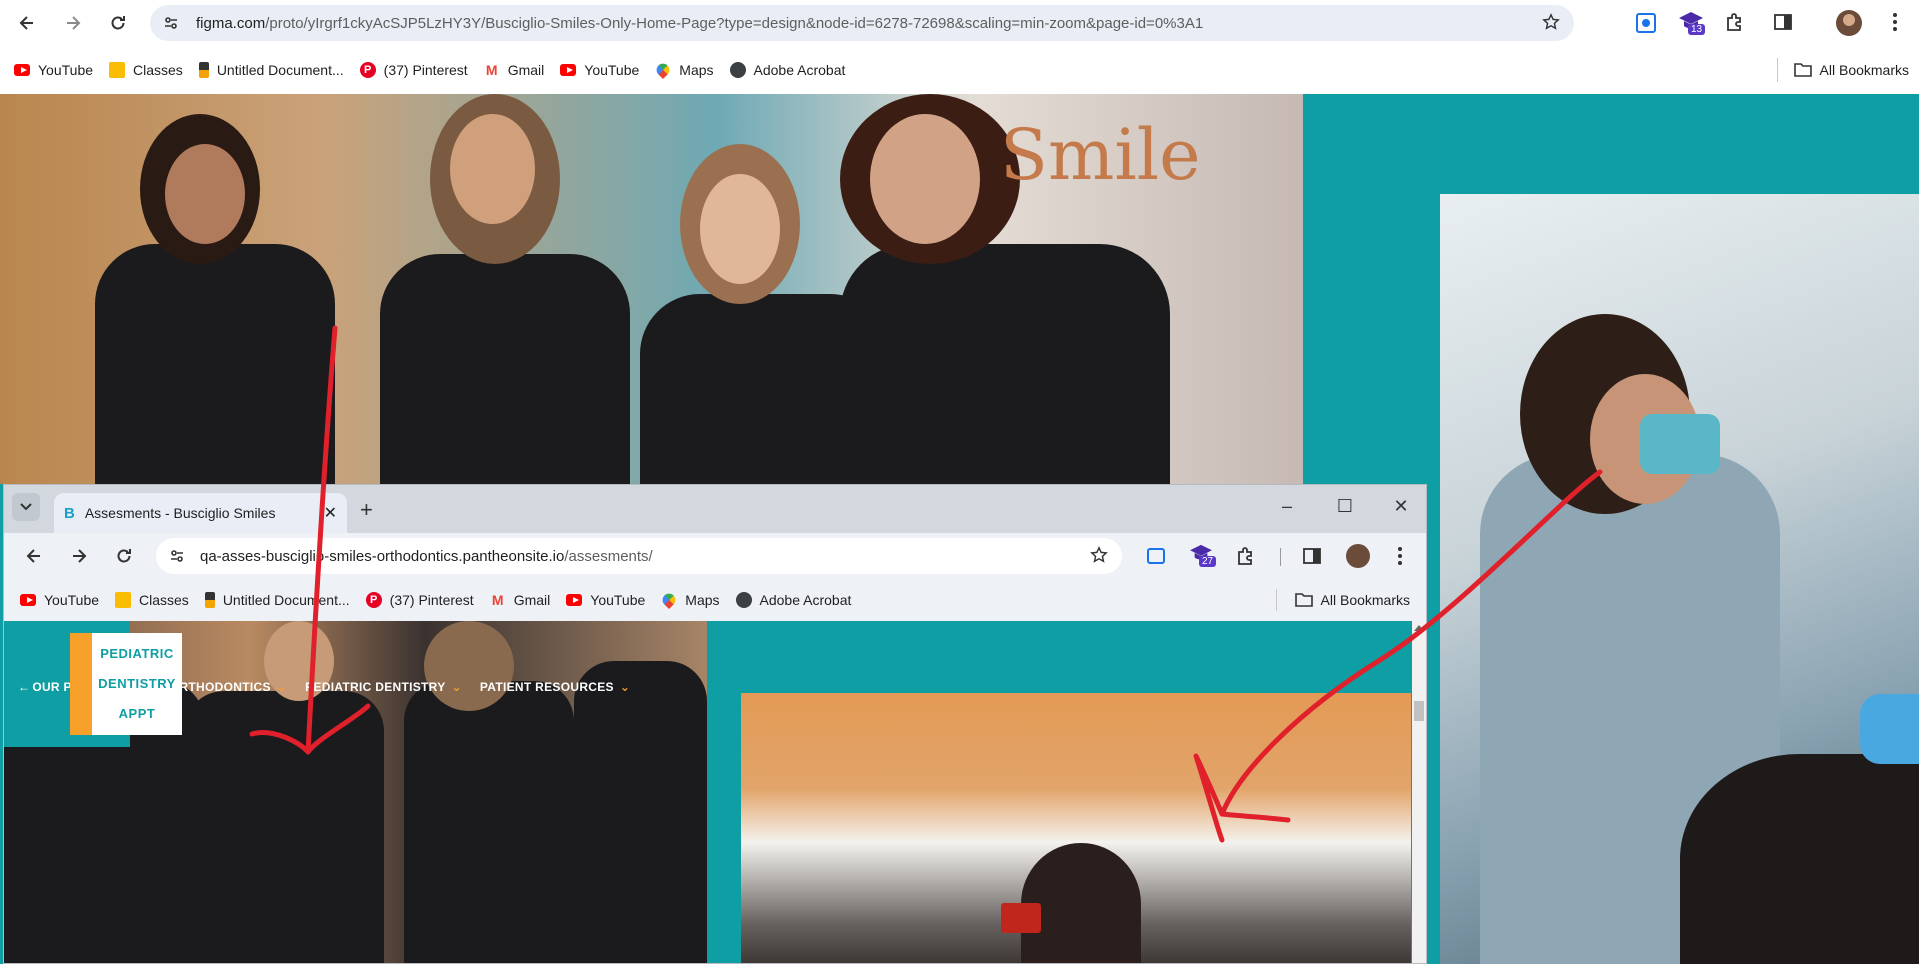 Image resolution: width=1919 pixels, height=964 pixels. What do you see at coordinates (799, 70) in the screenshot?
I see `bookmark-label: Adobe Acrobat` at bounding box center [799, 70].